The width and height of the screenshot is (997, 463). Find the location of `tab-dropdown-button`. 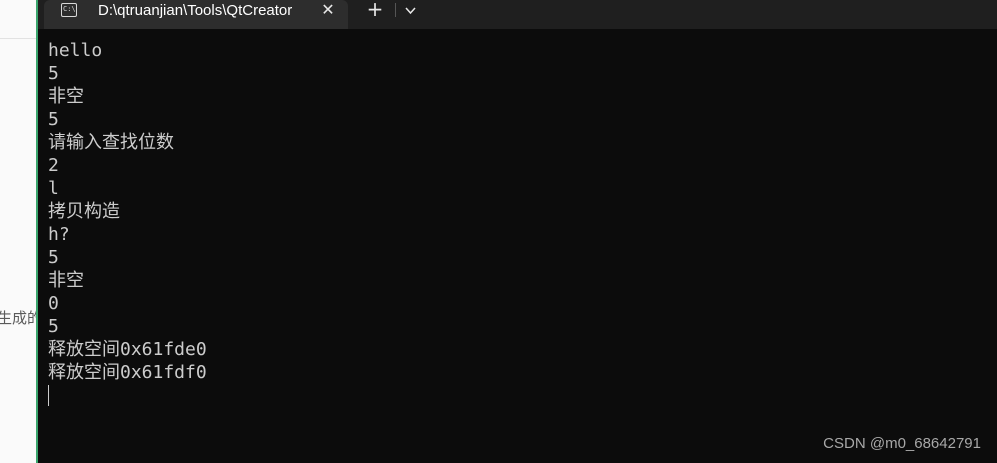

tab-dropdown-button is located at coordinates (411, 11).